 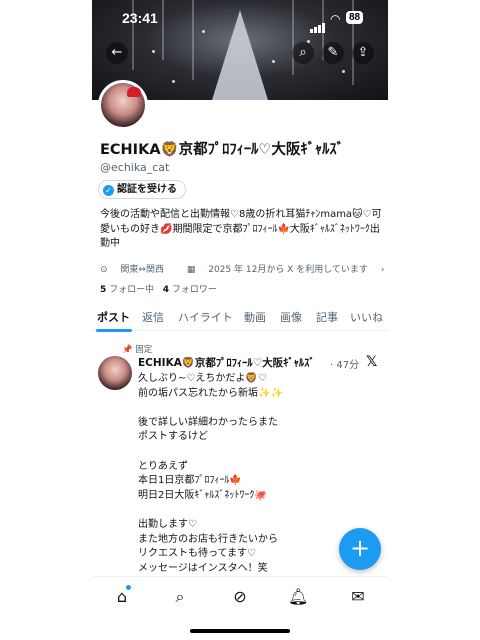 What do you see at coordinates (226, 362) in the screenshot?
I see `post-author: ECHIKA🦁京都ﾌﾟﾛﾌｨｰﾙ♡大阪ｷﾞｬﾙｽﾞ` at bounding box center [226, 362].